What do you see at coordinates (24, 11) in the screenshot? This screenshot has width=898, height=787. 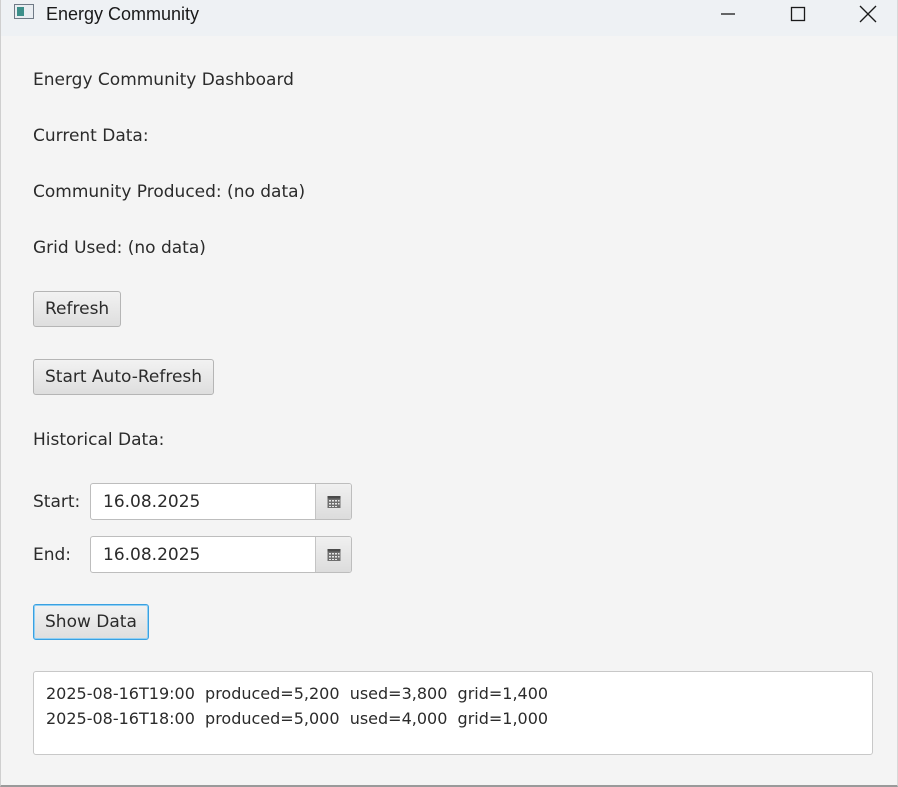 I see `app-icon` at bounding box center [24, 11].